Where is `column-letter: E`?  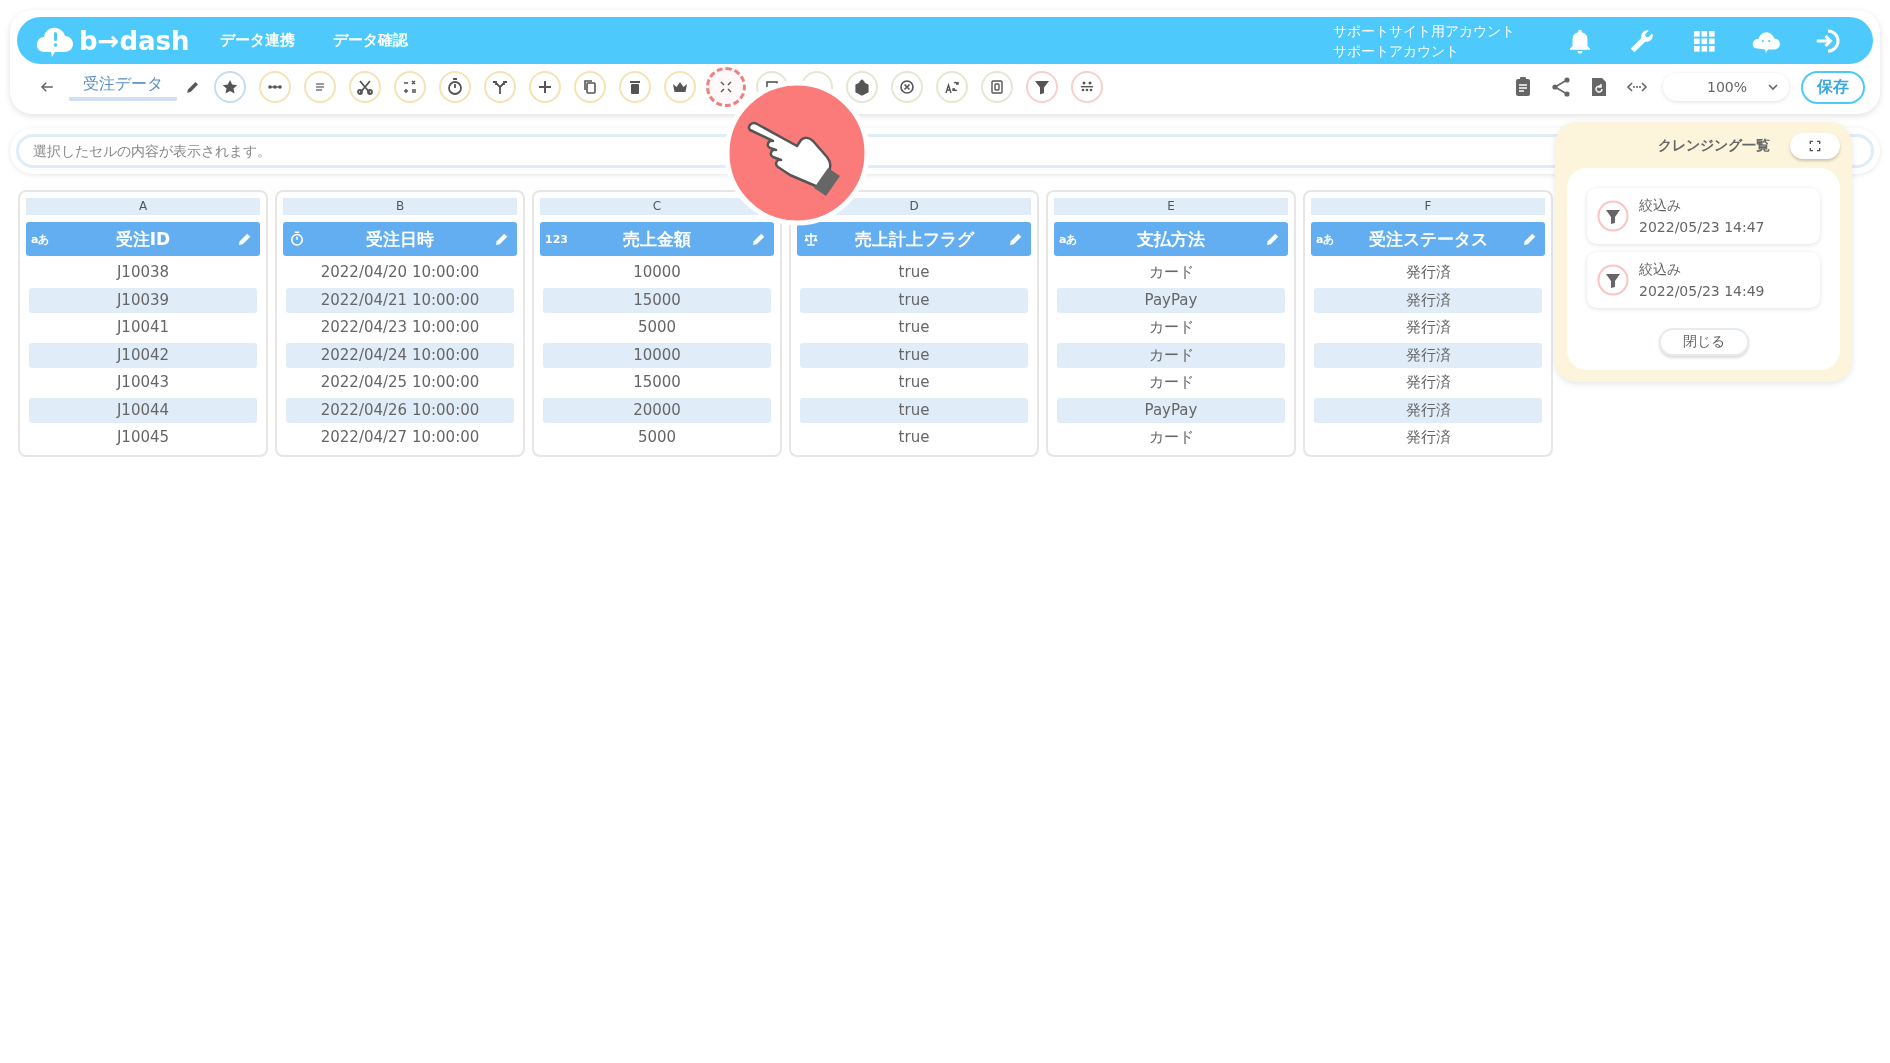
column-letter: E is located at coordinates (1171, 206).